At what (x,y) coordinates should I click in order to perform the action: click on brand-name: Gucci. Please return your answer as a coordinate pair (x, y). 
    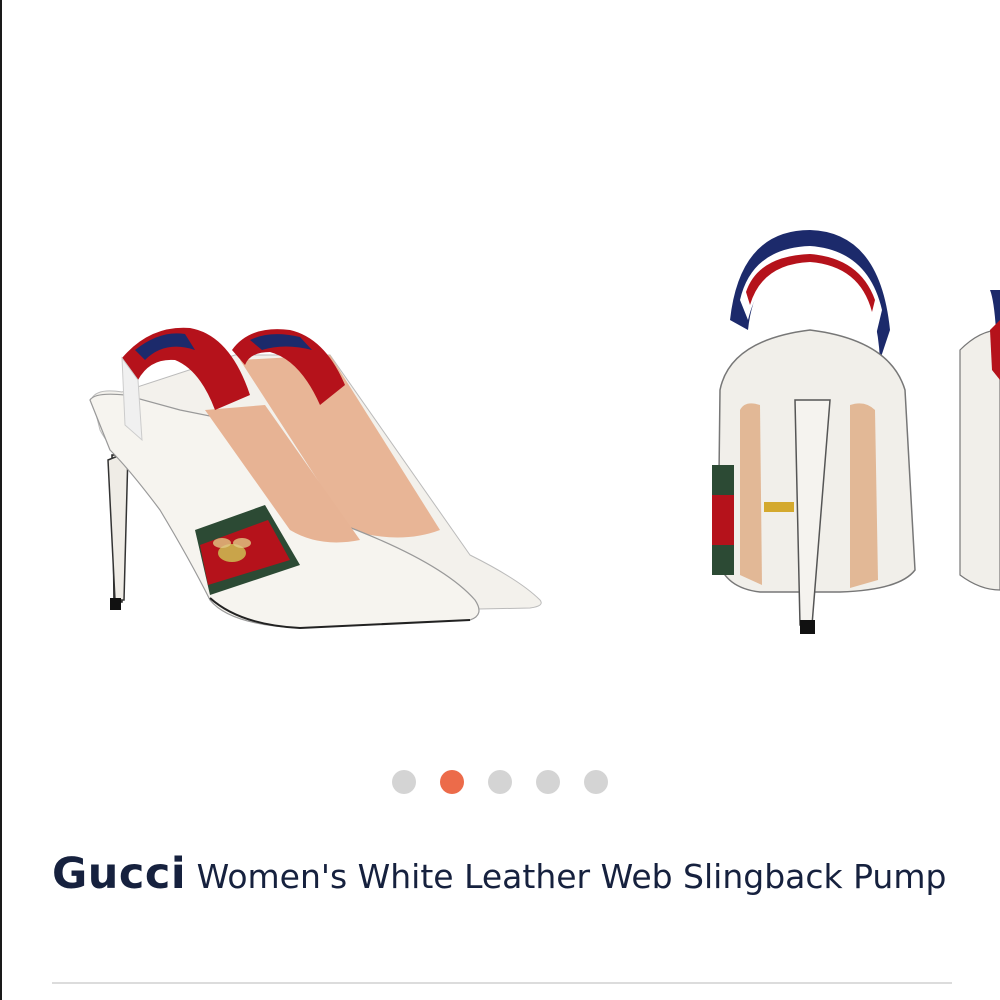
    Looking at the image, I should click on (119, 874).